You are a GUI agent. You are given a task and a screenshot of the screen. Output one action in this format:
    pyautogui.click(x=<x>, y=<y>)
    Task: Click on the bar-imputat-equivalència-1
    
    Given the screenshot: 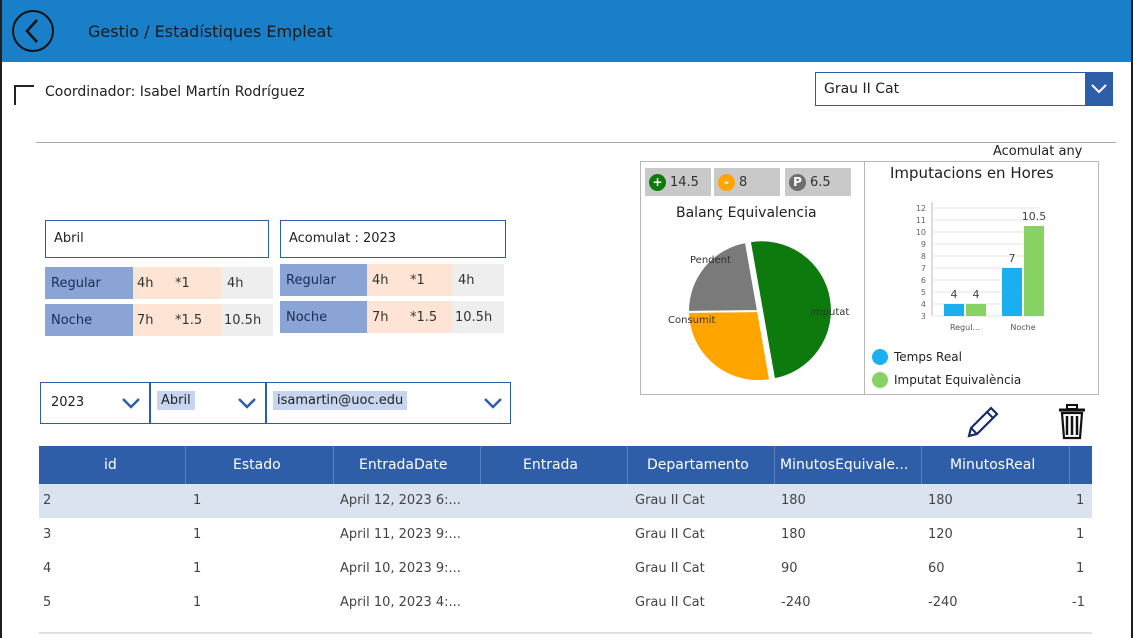 What is the action you would take?
    pyautogui.click(x=1034, y=271)
    